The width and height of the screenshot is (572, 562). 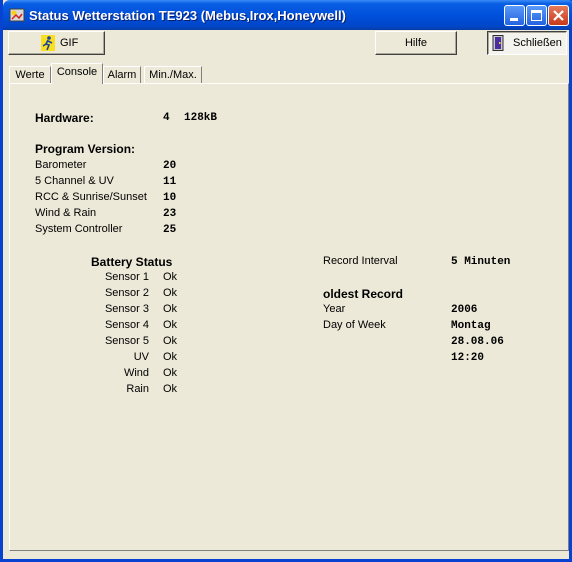 I want to click on oldest-record-heading: oldest Record, so click(x=363, y=294).